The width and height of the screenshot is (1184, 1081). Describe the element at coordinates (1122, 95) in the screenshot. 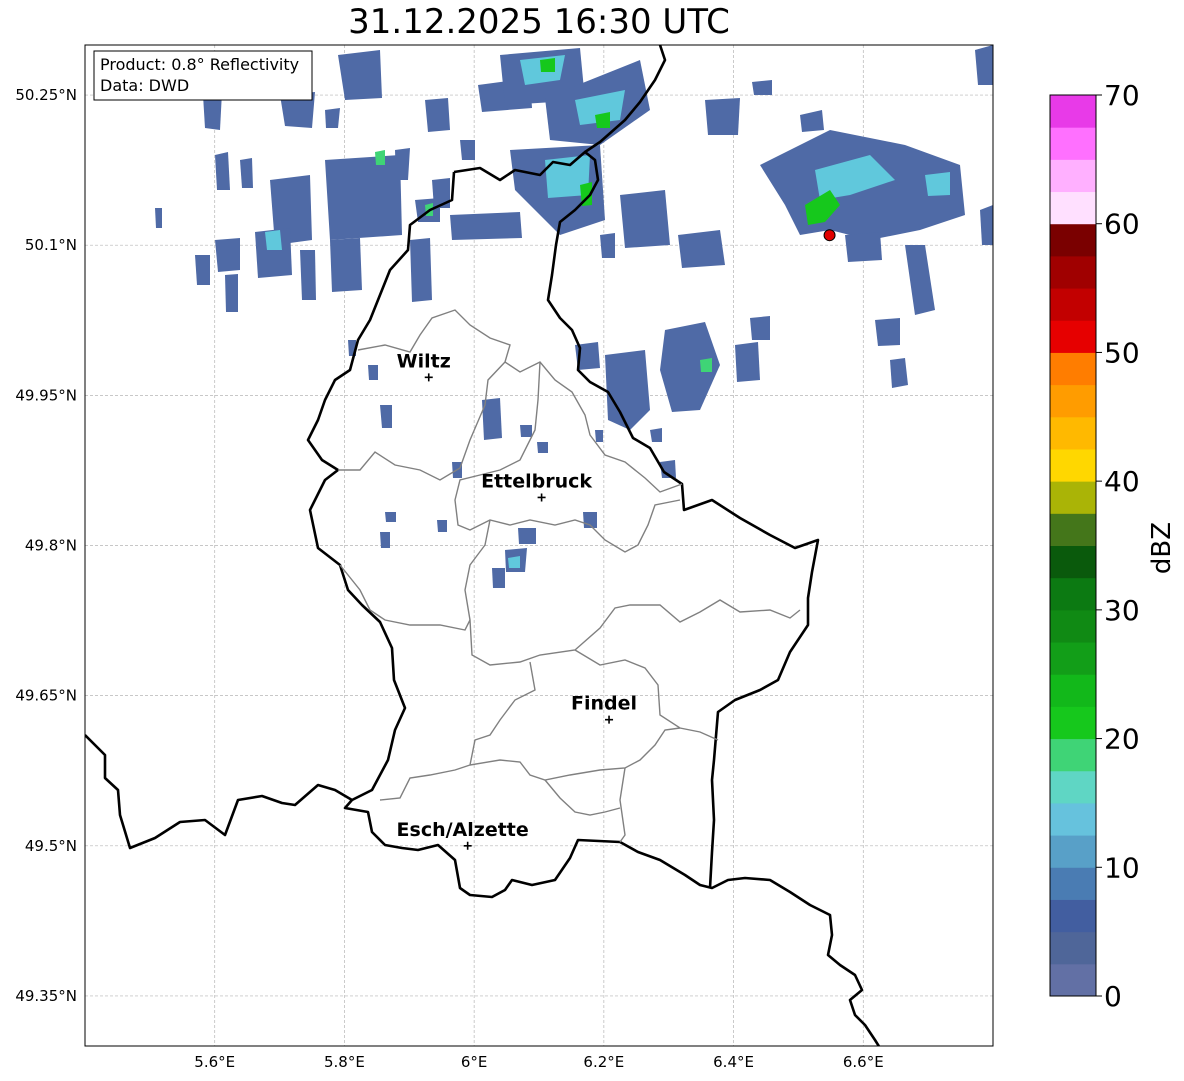

I see `colorbar-tick-label: 70` at that location.